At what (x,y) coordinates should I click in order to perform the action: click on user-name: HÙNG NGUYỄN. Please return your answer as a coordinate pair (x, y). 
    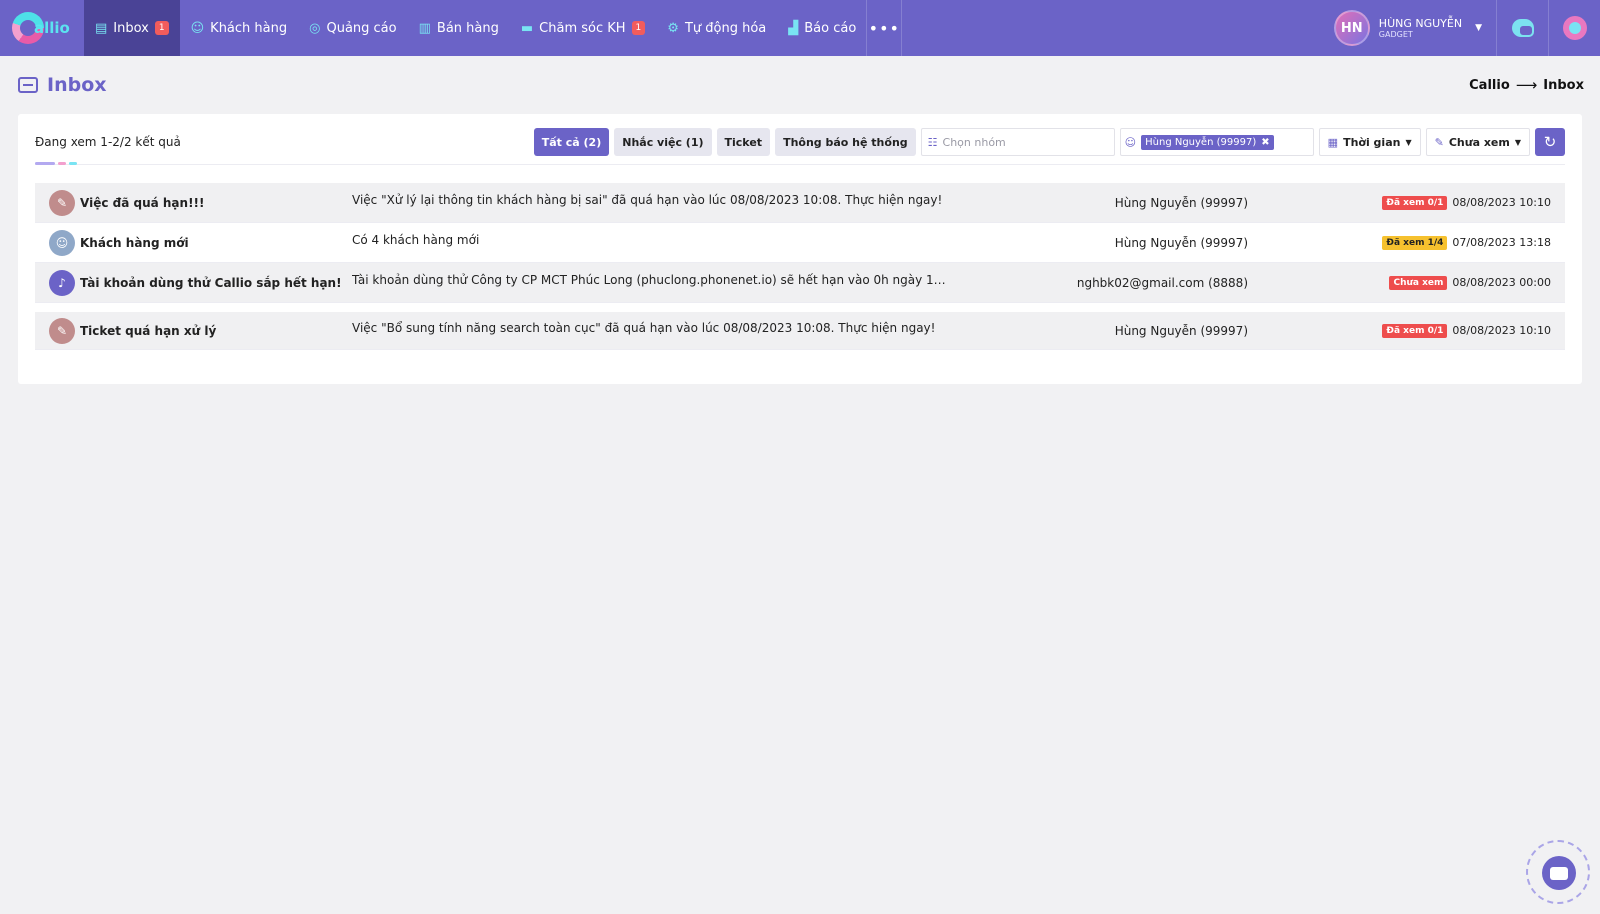
    Looking at the image, I should click on (1420, 23).